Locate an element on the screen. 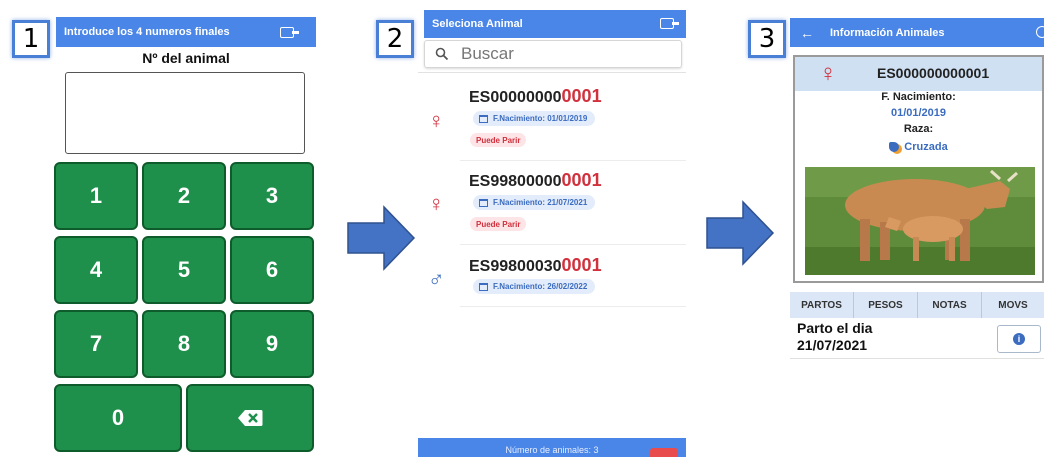 The image size is (1044, 457). birth-date-chip: F.Nacimiento: 26/02/2022 is located at coordinates (534, 286).